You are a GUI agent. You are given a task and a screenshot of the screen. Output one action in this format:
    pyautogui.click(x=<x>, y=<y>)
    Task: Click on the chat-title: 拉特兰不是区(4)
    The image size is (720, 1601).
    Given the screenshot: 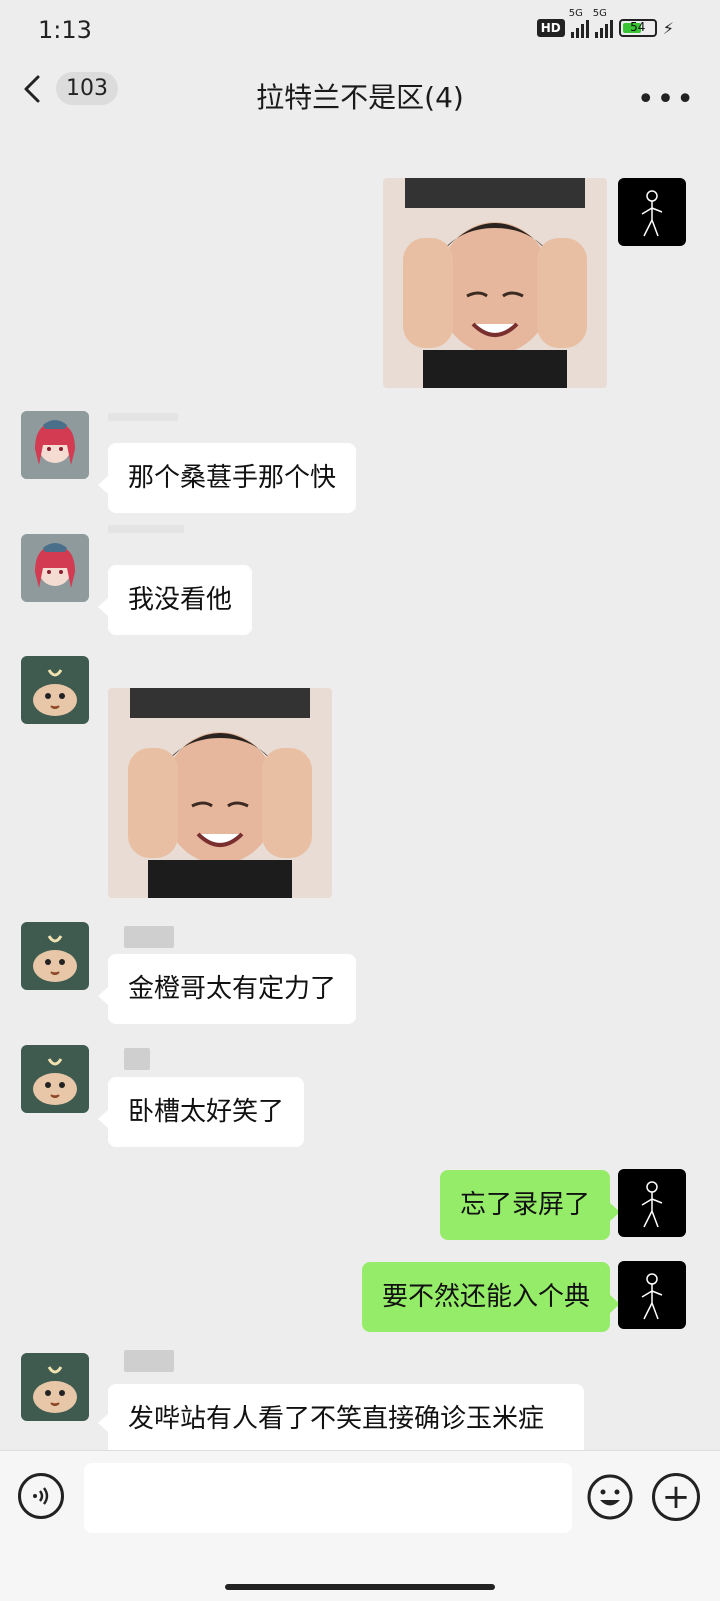 What is the action you would take?
    pyautogui.click(x=360, y=97)
    